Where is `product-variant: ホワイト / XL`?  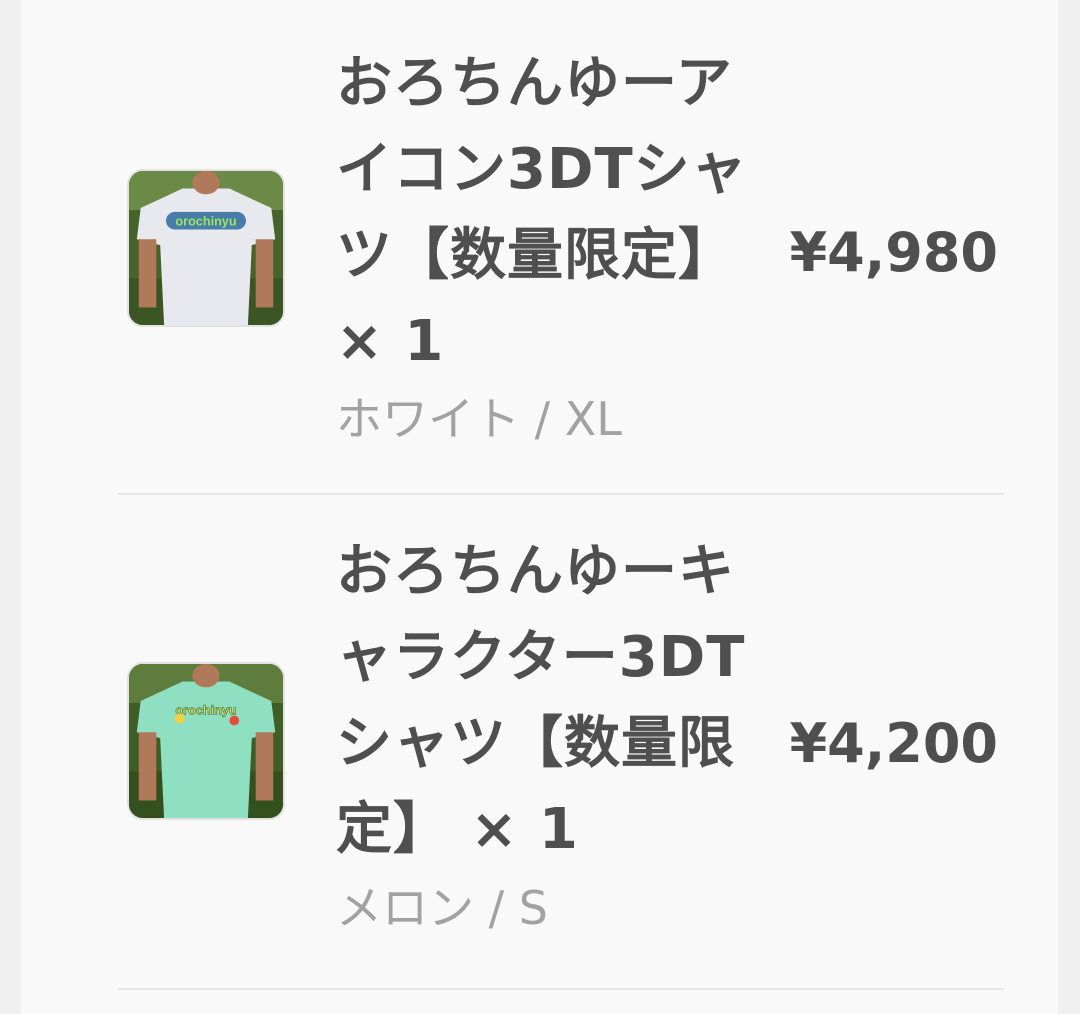
product-variant: ホワイト / XL is located at coordinates (479, 419).